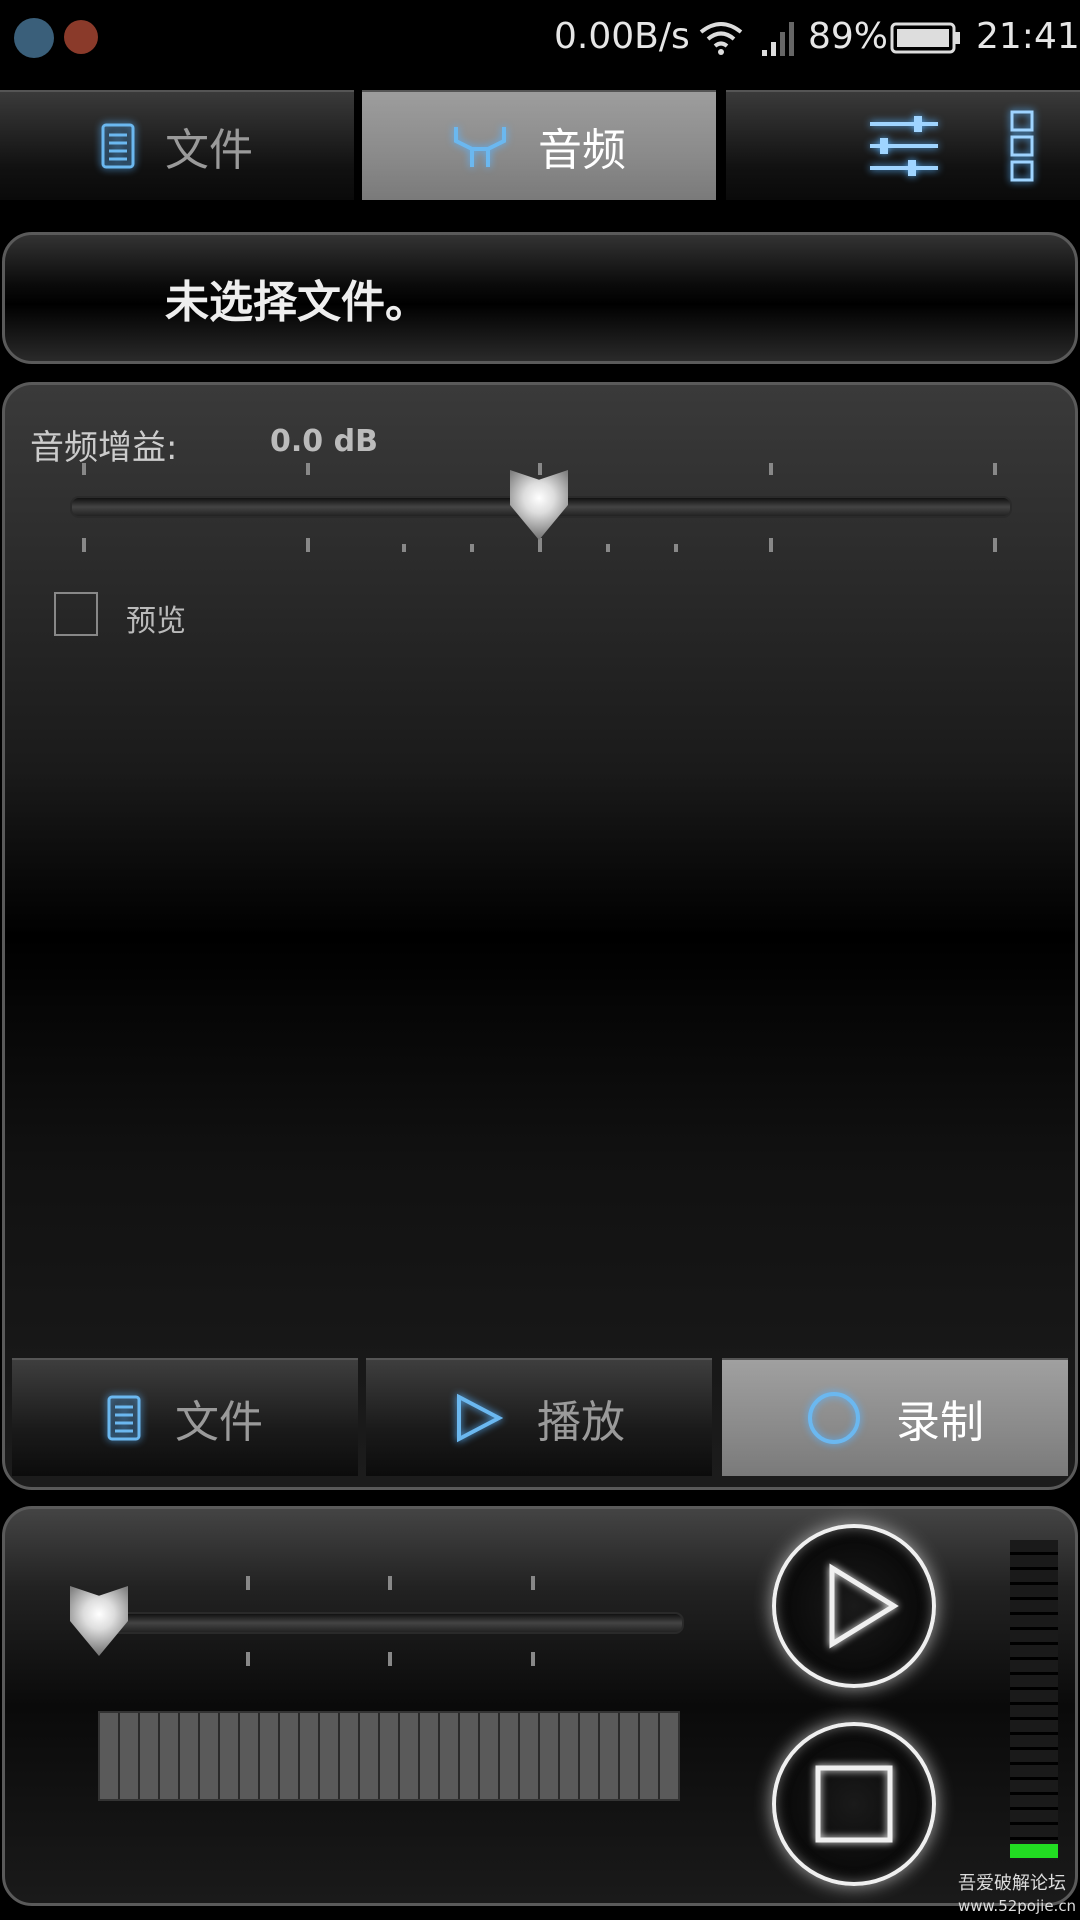 This screenshot has height=1920, width=1080. What do you see at coordinates (940, 1422) in the screenshot?
I see `tab-record-label: 录制` at bounding box center [940, 1422].